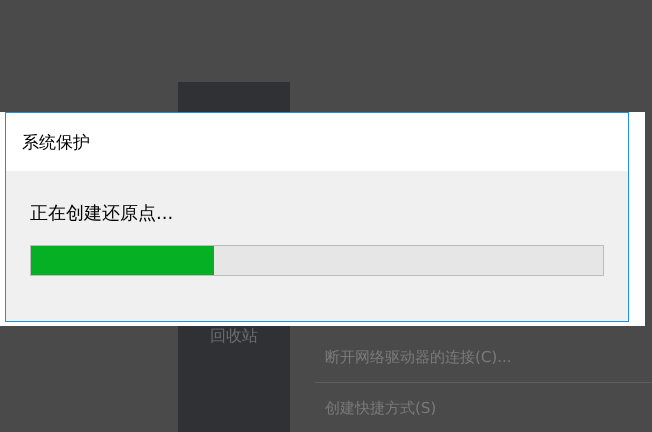 This screenshot has height=432, width=652. I want to click on recycle-bin-label: 回收站, so click(234, 336).